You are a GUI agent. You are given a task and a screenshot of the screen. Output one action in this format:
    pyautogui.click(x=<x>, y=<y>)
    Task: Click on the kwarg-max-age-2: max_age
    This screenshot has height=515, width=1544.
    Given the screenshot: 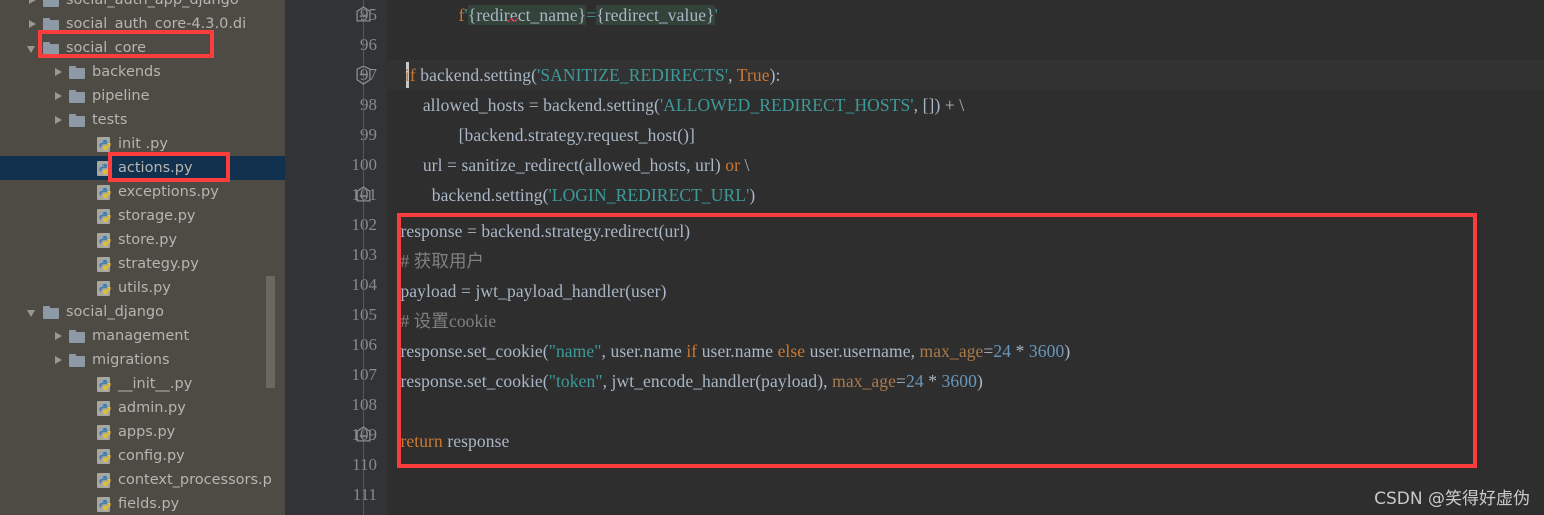 What is the action you would take?
    pyautogui.click(x=864, y=381)
    